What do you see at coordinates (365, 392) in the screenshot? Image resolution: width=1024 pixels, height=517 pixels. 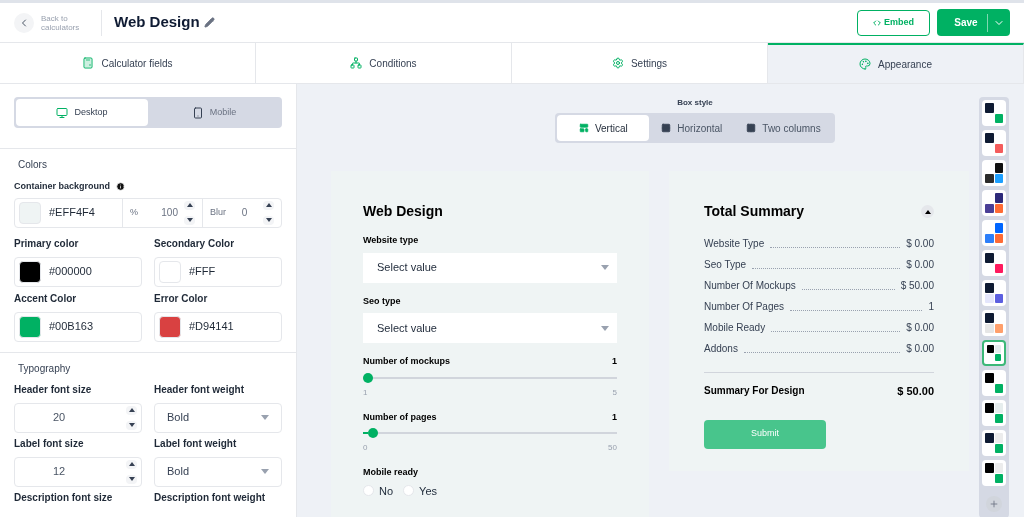 I see `slider-min: 1` at bounding box center [365, 392].